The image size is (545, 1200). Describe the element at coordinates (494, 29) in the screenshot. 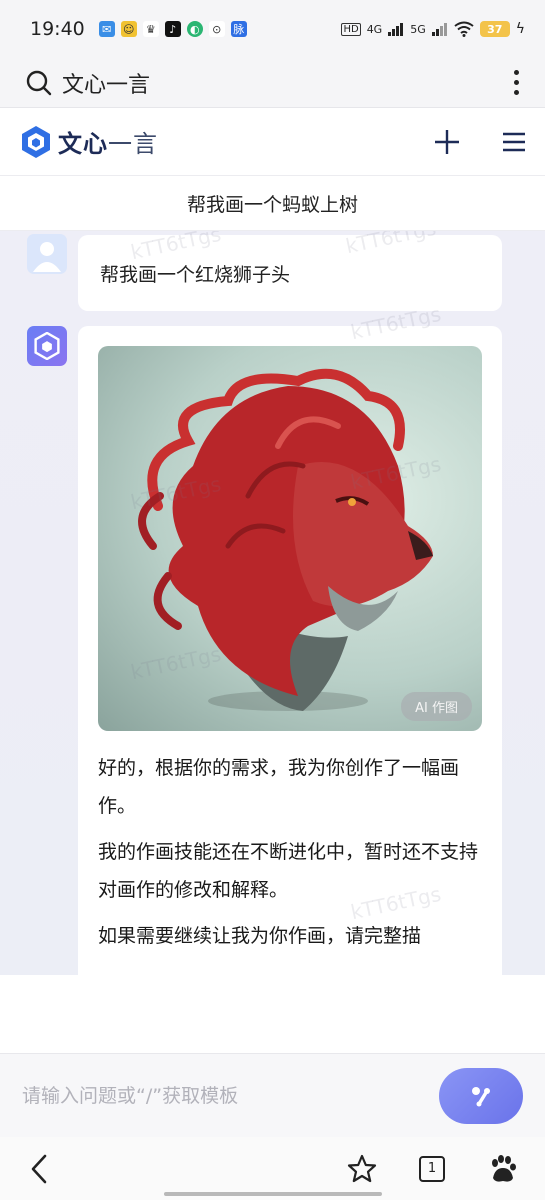

I see `battery-indicator: 37` at that location.